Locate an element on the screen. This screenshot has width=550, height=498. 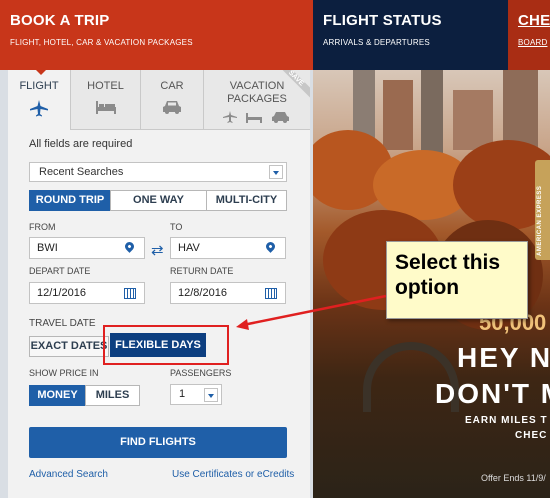
amex-card-tab: AMERICAN EXPRESS is located at coordinates (542, 210).